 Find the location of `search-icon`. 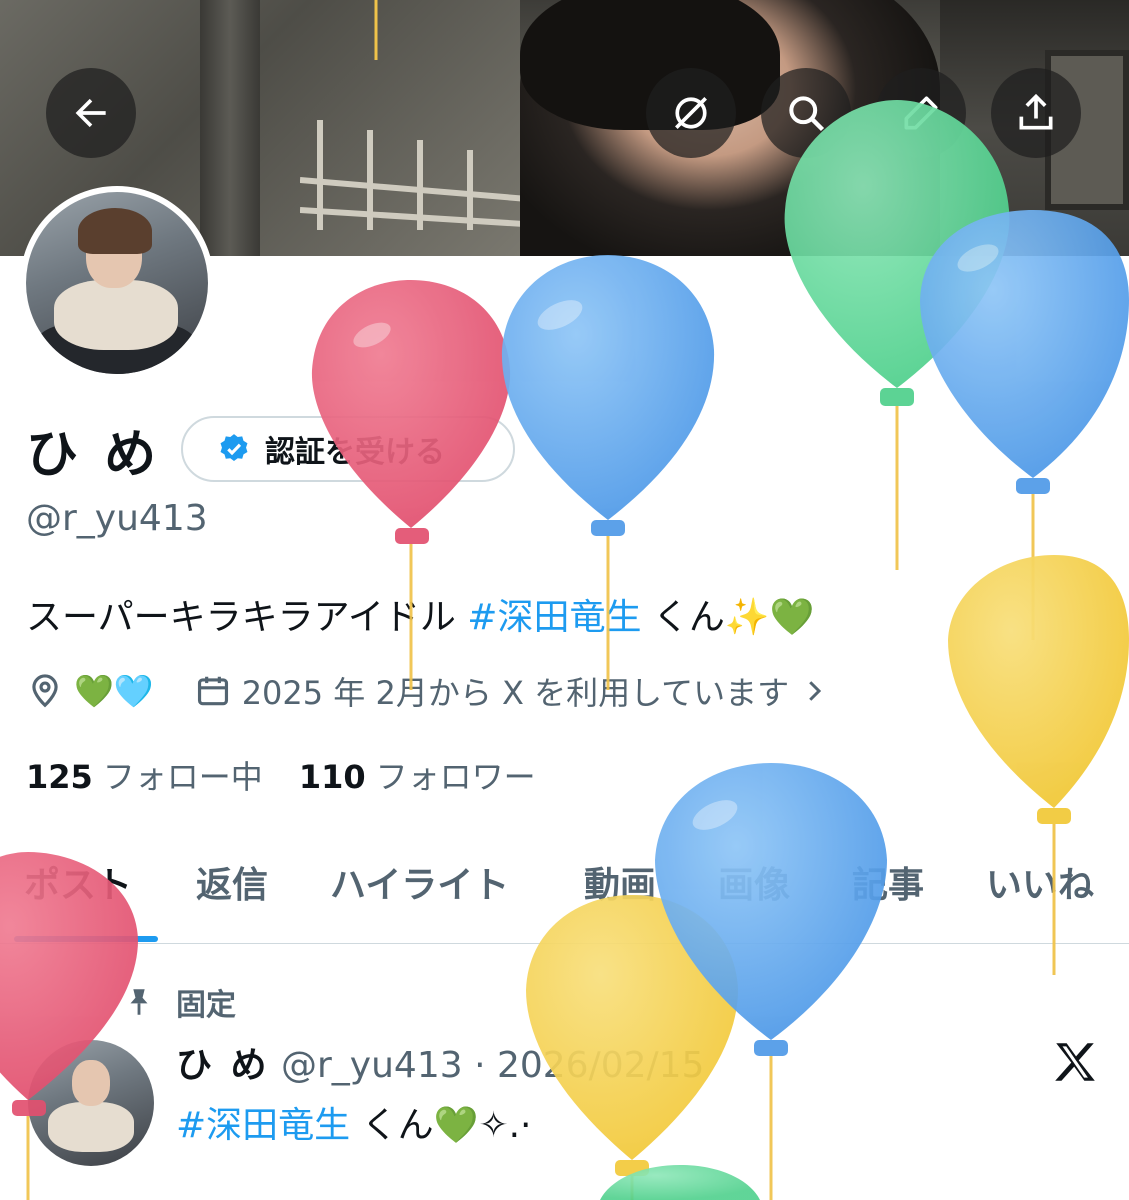

search-icon is located at coordinates (807, 114).